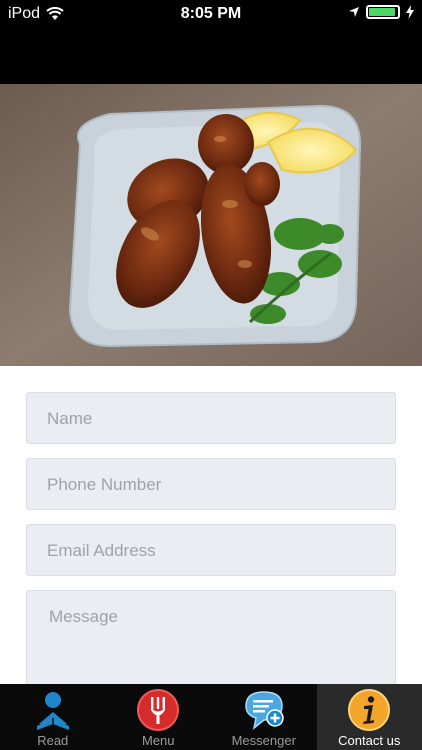  I want to click on status-right, so click(381, 12).